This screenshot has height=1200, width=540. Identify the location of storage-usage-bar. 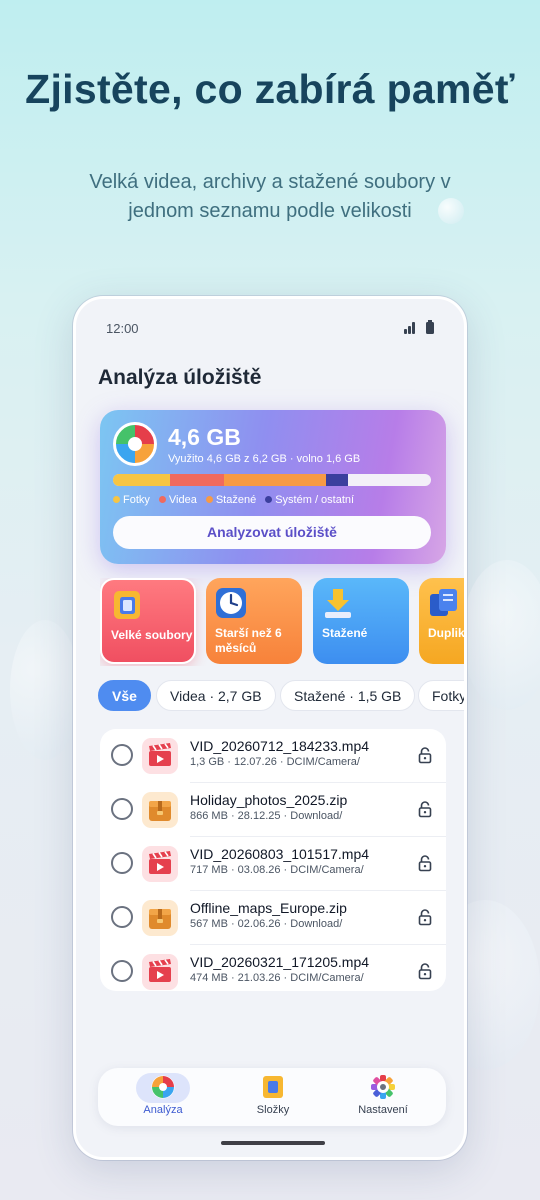
(272, 480).